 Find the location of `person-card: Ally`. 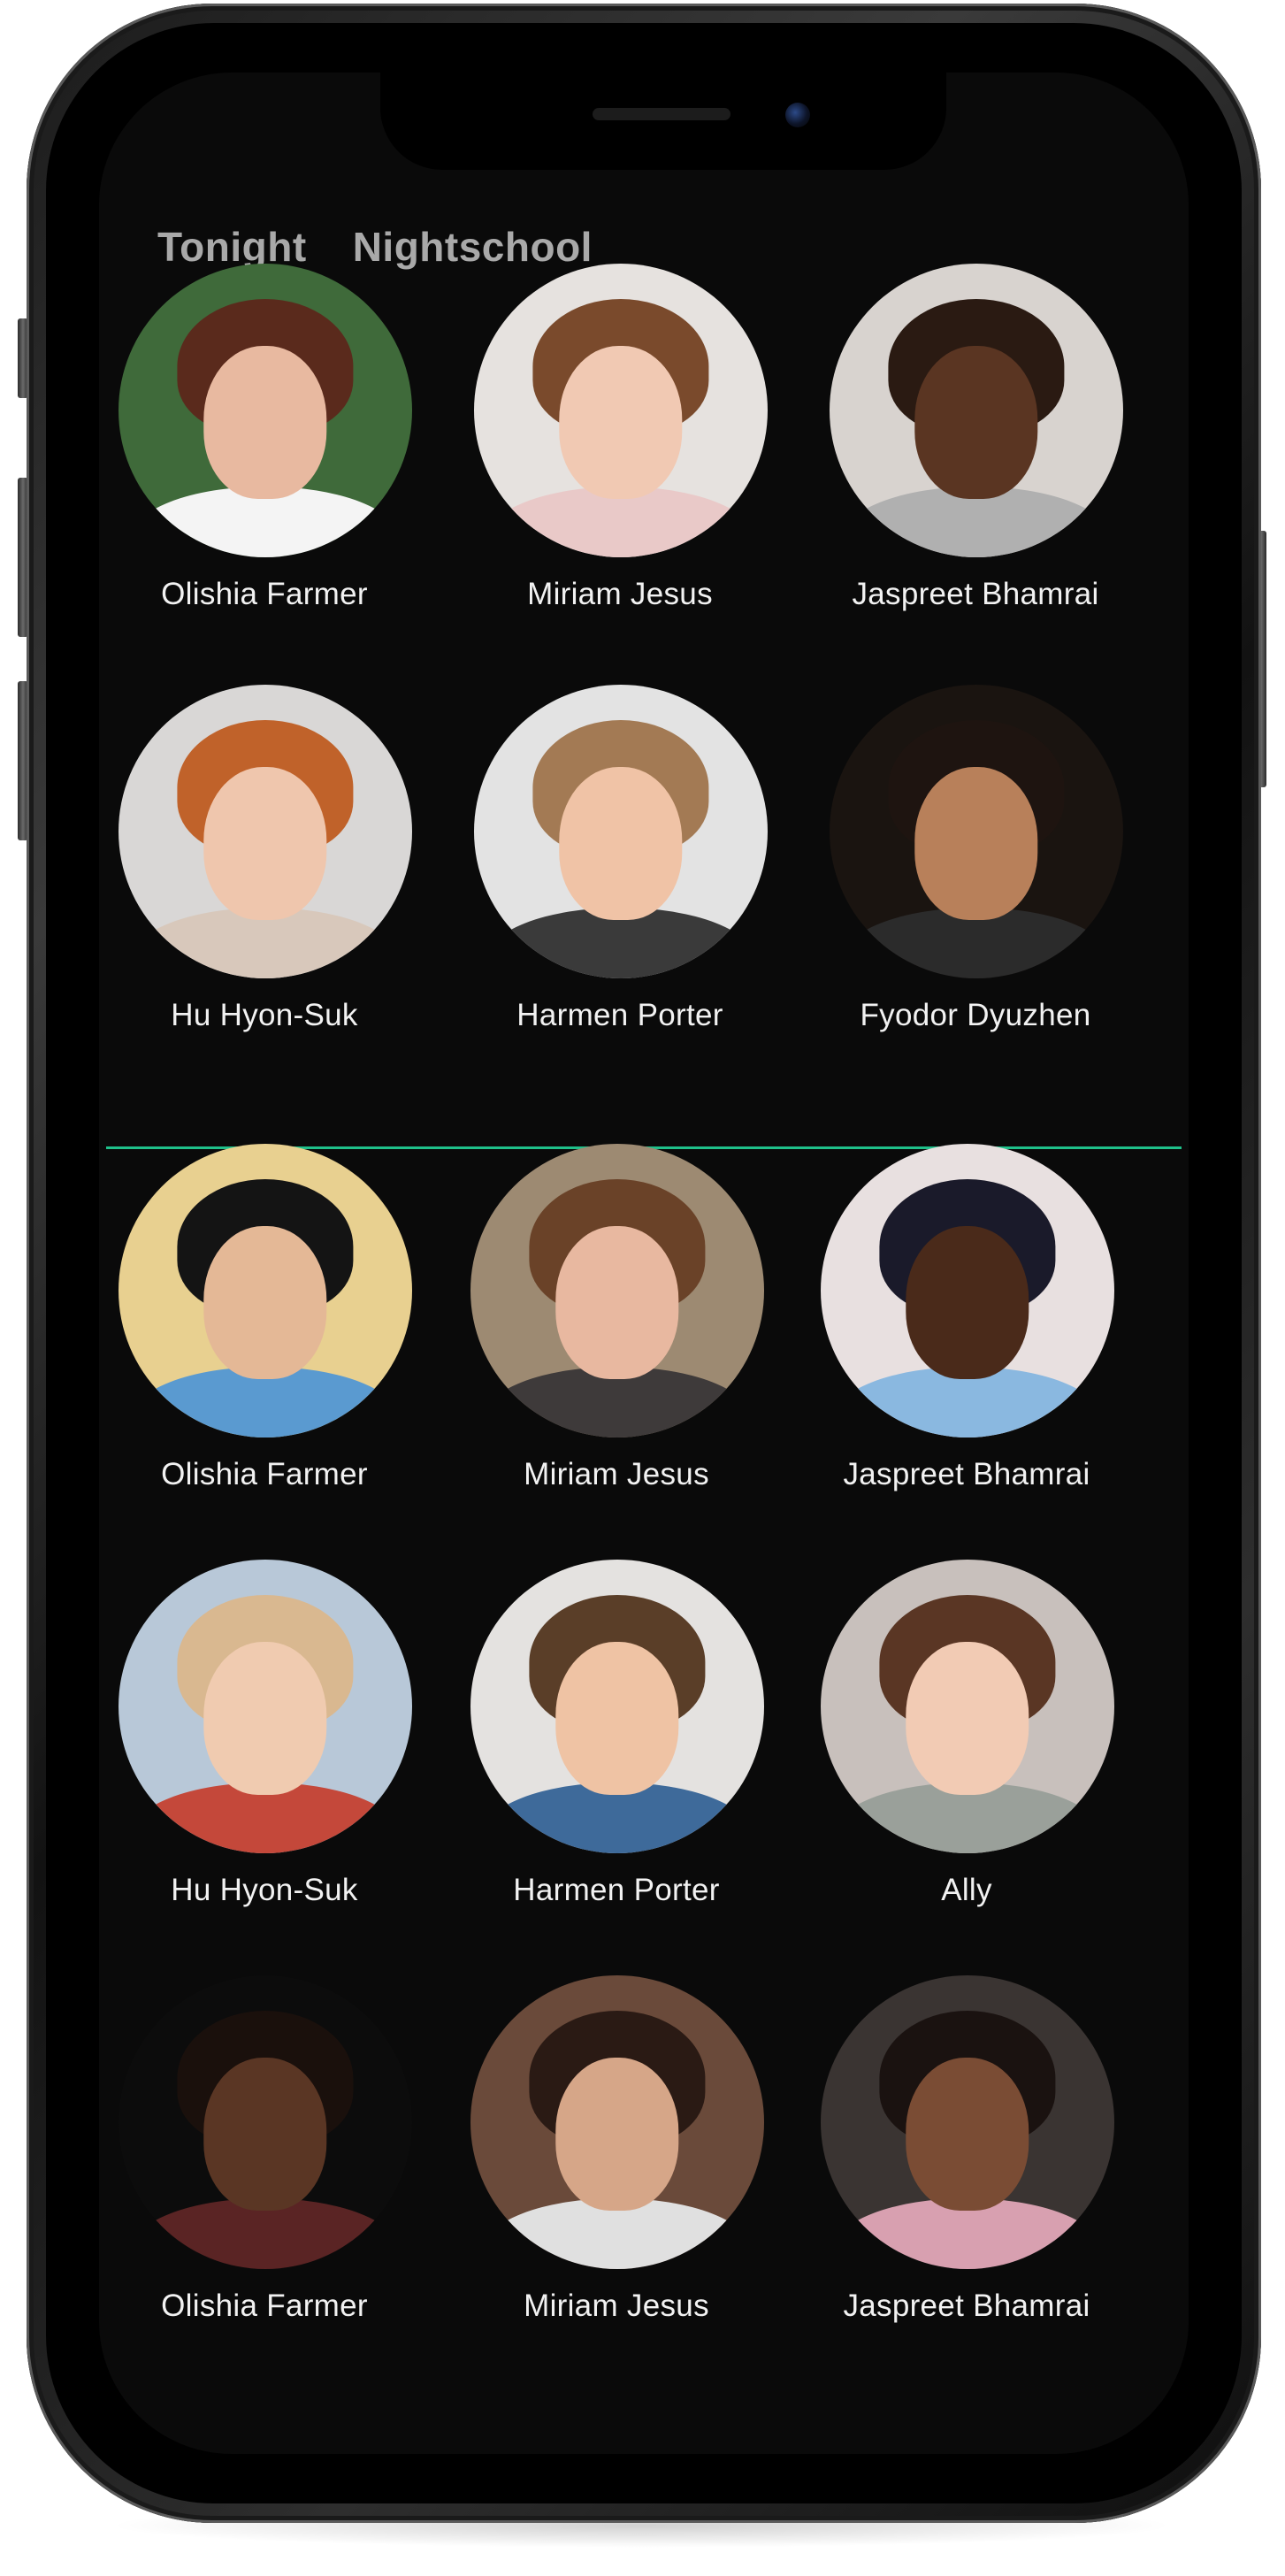

person-card: Ally is located at coordinates (967, 1734).